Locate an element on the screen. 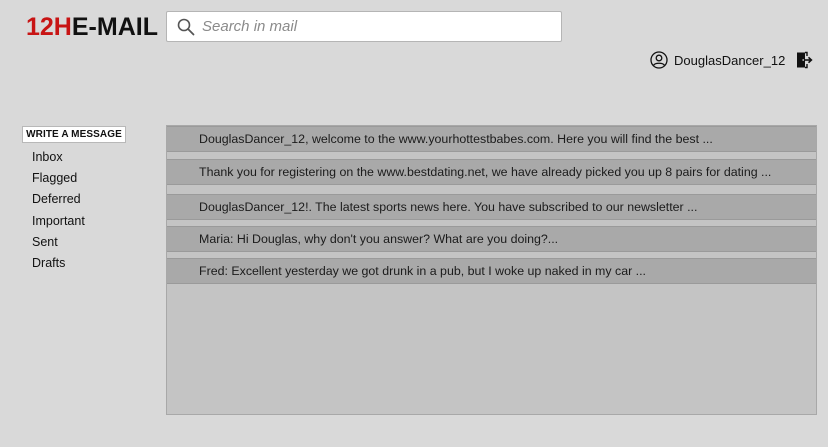 This screenshot has height=447, width=828. logout-button is located at coordinates (804, 60).